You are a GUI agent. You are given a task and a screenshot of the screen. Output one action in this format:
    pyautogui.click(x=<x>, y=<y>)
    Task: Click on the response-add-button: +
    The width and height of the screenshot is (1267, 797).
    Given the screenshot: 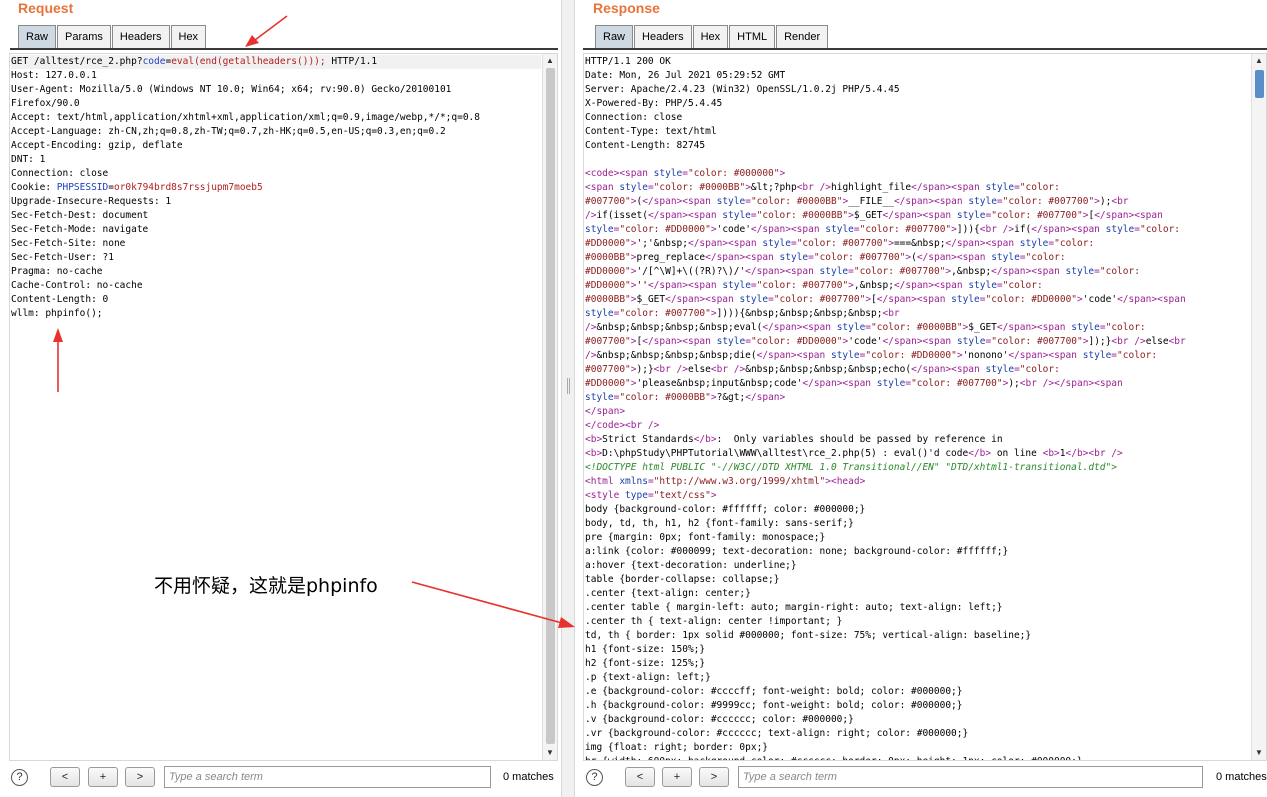 What is the action you would take?
    pyautogui.click(x=677, y=777)
    